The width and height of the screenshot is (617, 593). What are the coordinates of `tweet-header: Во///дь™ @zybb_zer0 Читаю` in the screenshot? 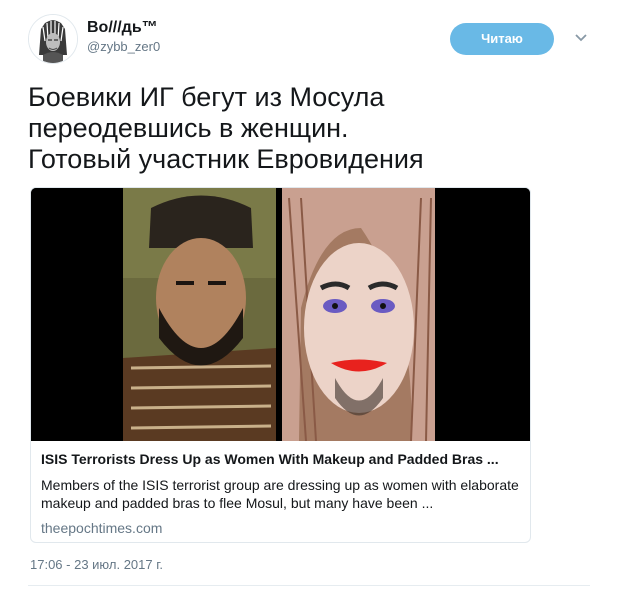 It's located at (313, 40).